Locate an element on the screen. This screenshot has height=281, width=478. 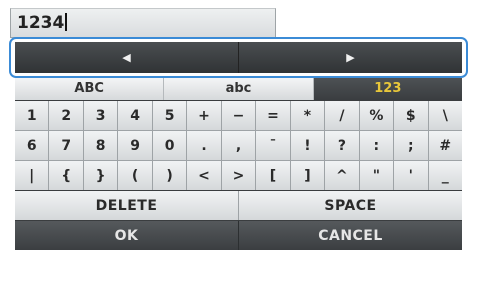
keyboard-key: 4 is located at coordinates (135, 115).